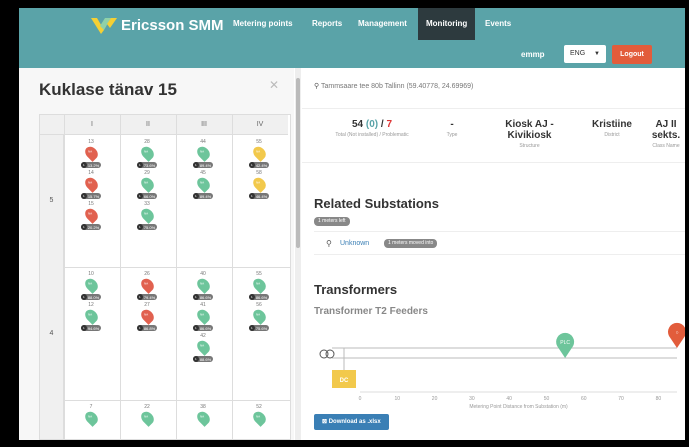 This screenshot has width=689, height=447. I want to click on badge-percent: 89.4%, so click(205, 196).